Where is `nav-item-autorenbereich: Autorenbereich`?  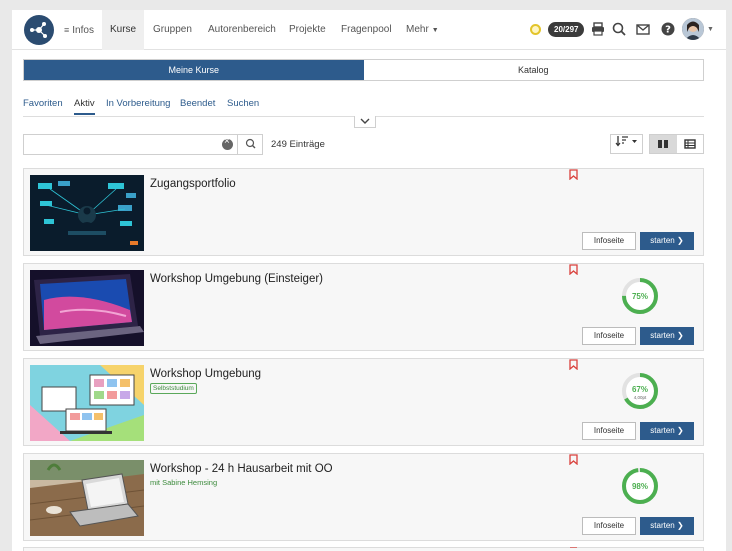 nav-item-autorenbereich: Autorenbereich is located at coordinates (242, 30).